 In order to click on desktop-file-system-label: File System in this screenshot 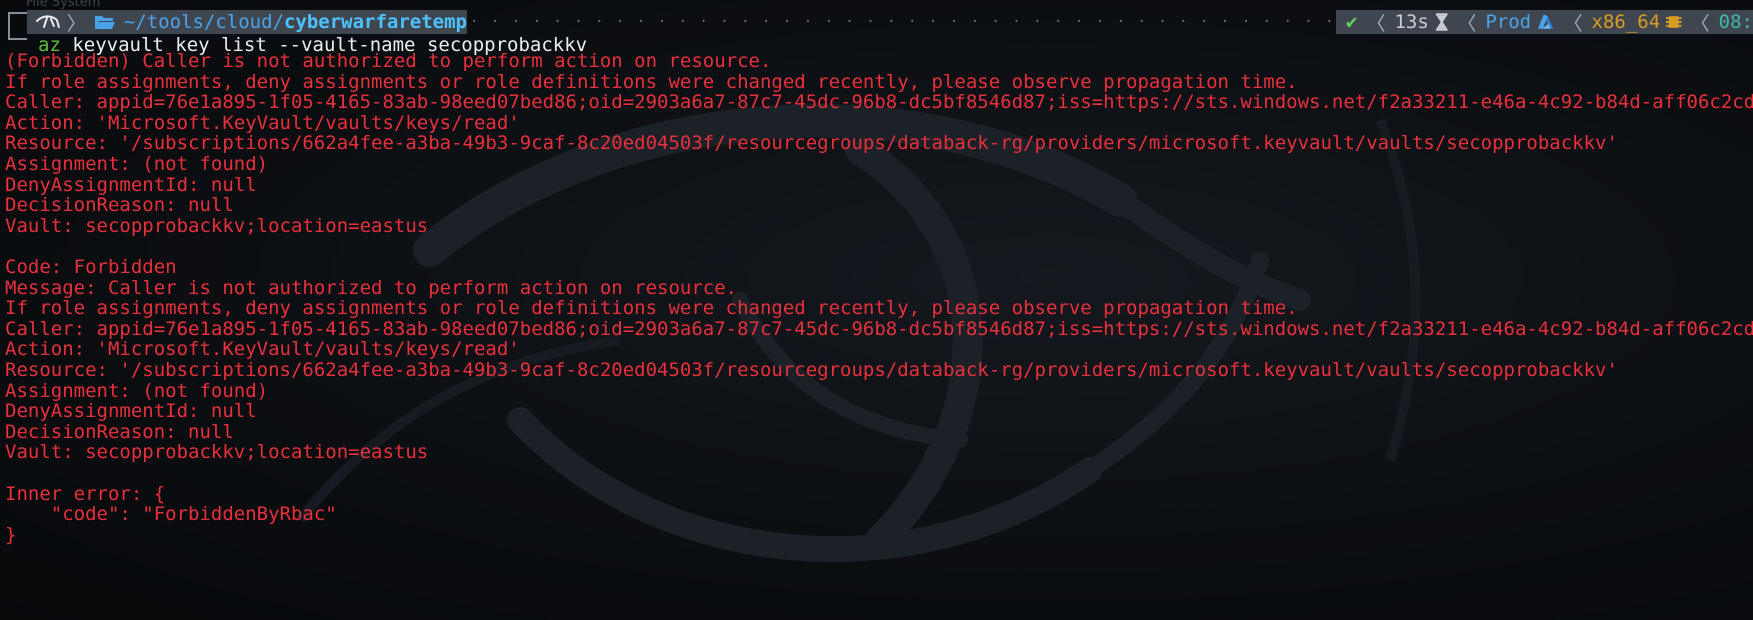, I will do `click(63, 5)`.